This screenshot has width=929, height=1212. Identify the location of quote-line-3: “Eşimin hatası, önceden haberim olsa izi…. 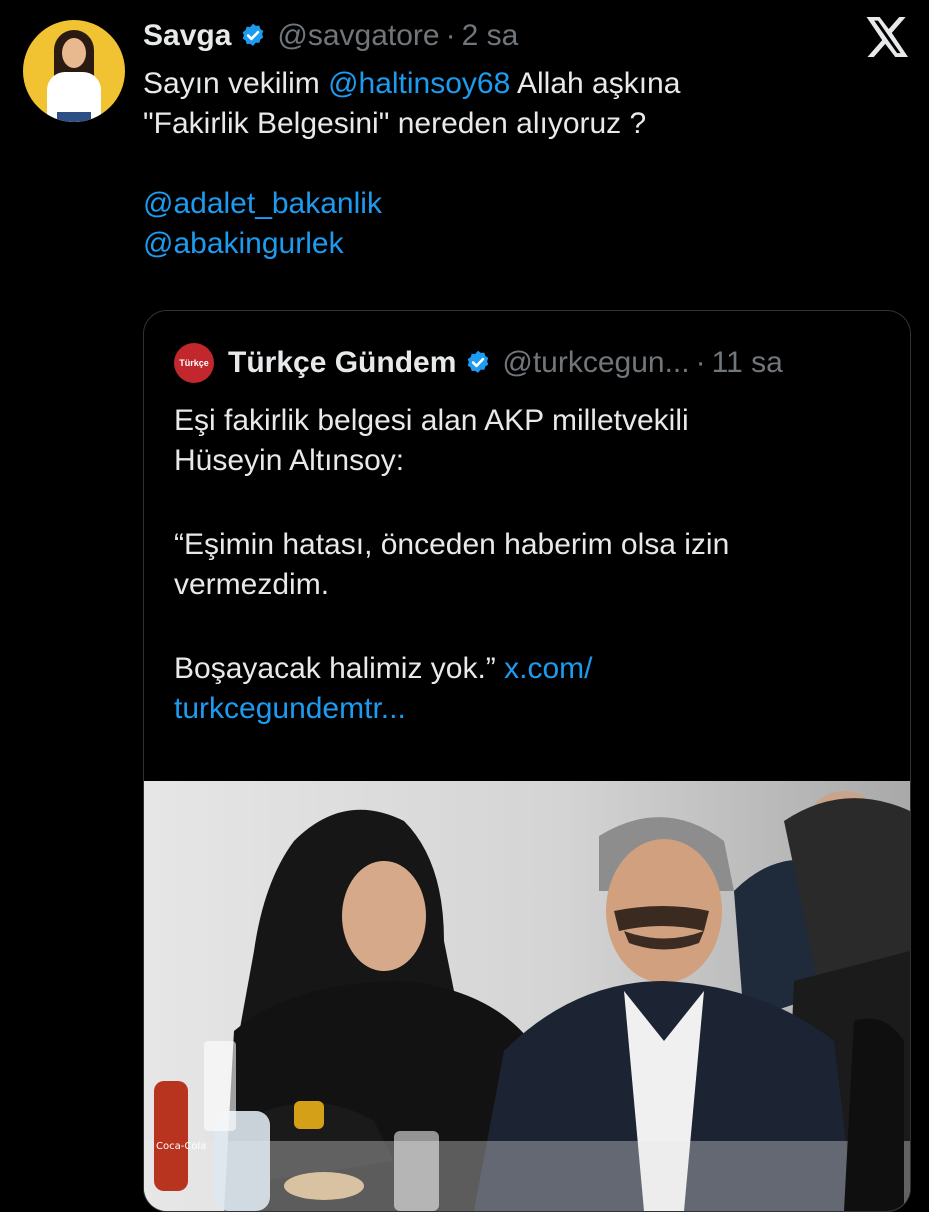
(452, 544).